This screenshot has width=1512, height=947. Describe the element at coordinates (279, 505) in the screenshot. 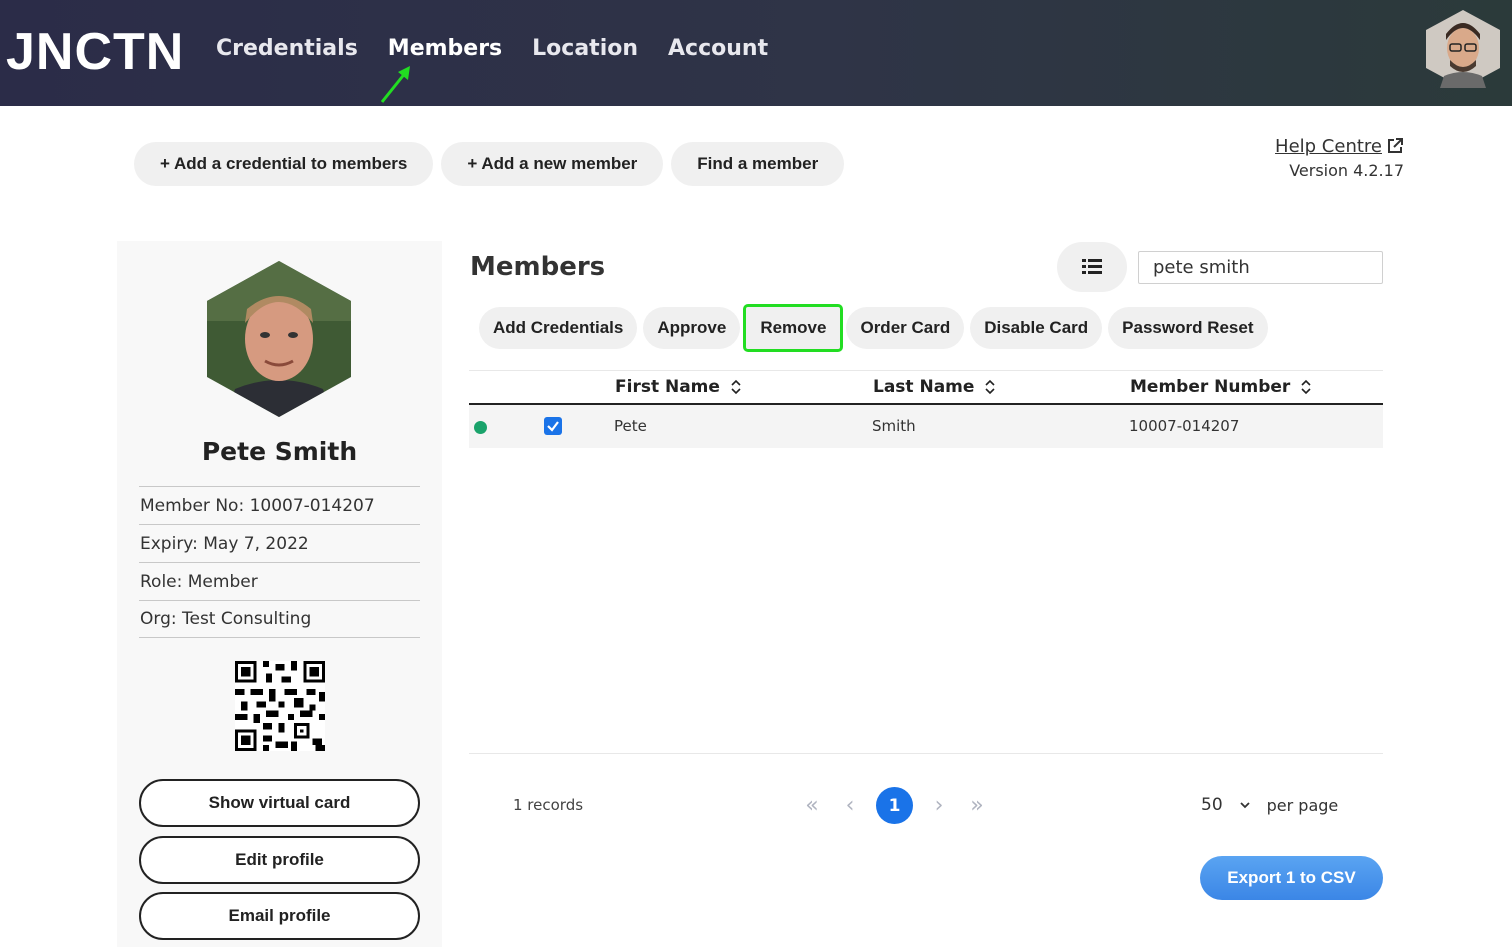

I see `member-number: Member No: 10007-014207` at that location.